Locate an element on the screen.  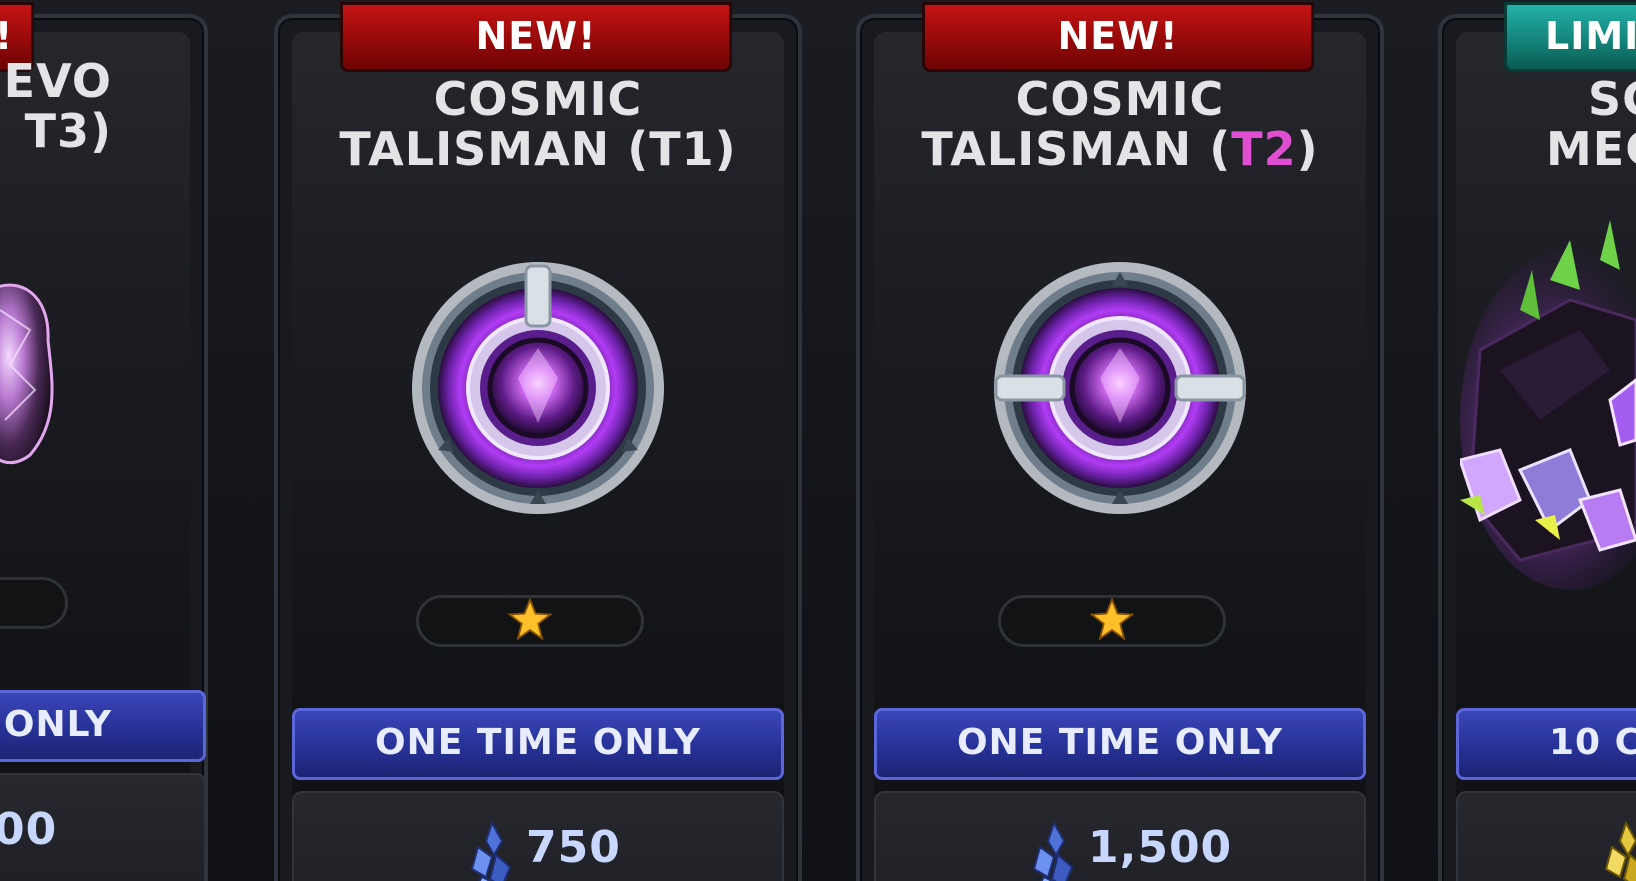
cosmic-talisman-t1-icon is located at coordinates (538, 388).